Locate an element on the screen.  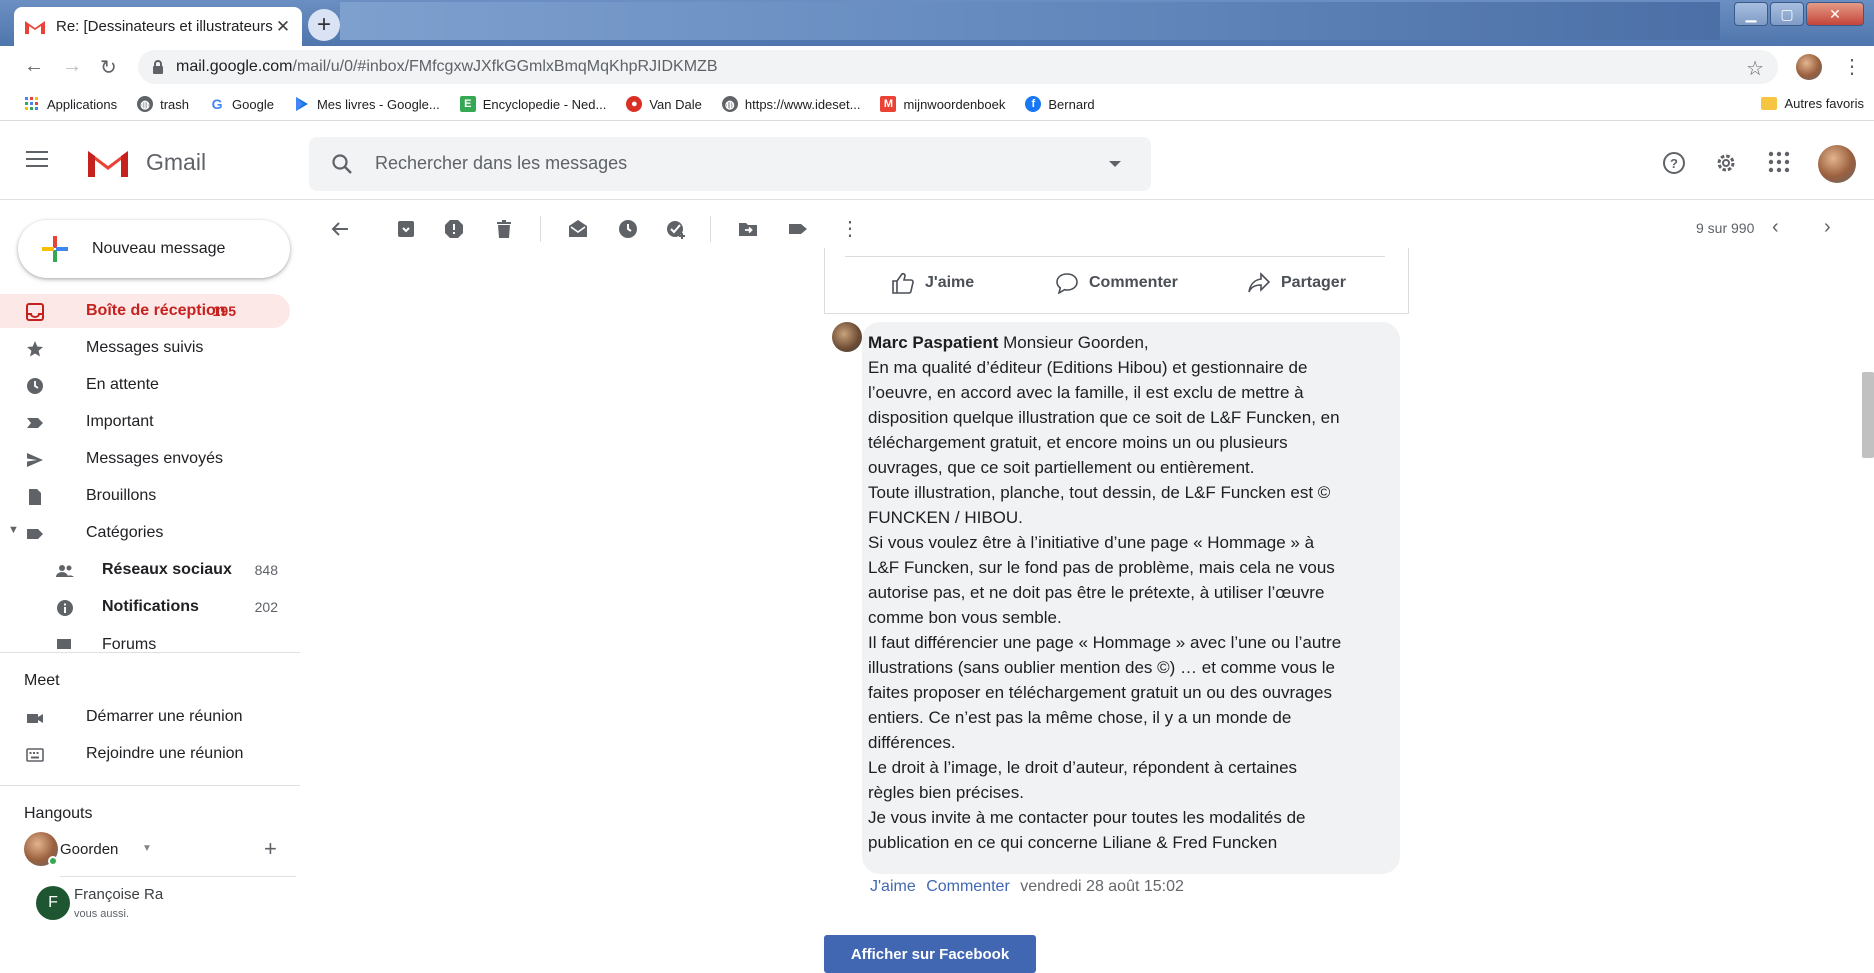
sidebar-item-label: Important is located at coordinates (120, 421).